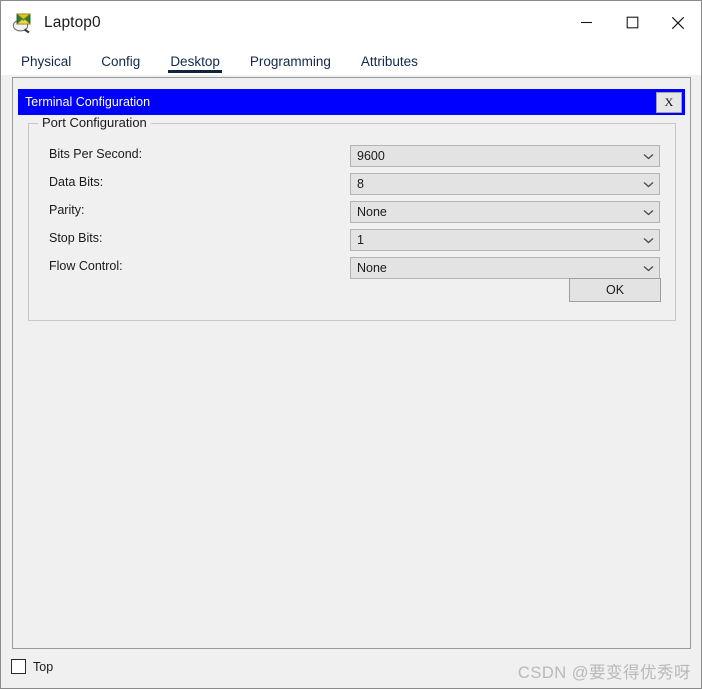 Image resolution: width=702 pixels, height=689 pixels. I want to click on parity-value: None, so click(372, 212).